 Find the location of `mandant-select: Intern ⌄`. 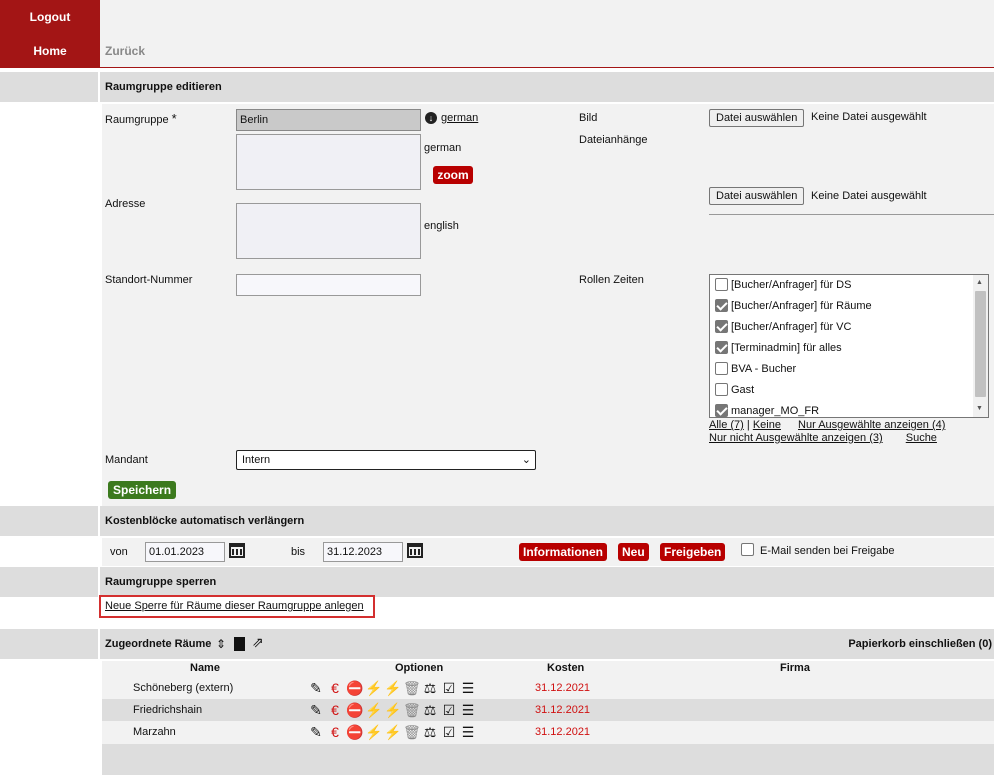

mandant-select: Intern ⌄ is located at coordinates (386, 460).